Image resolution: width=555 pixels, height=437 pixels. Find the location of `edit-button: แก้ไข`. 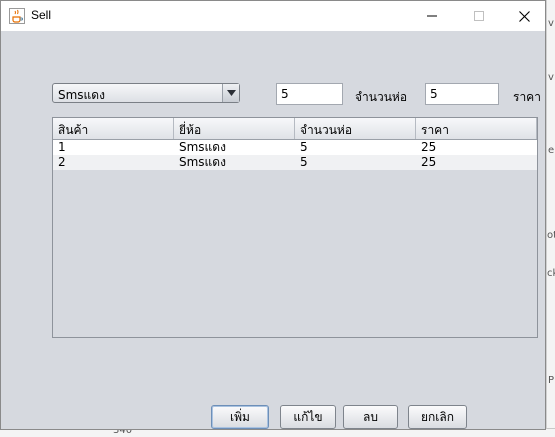

edit-button: แก้ไข is located at coordinates (308, 417).